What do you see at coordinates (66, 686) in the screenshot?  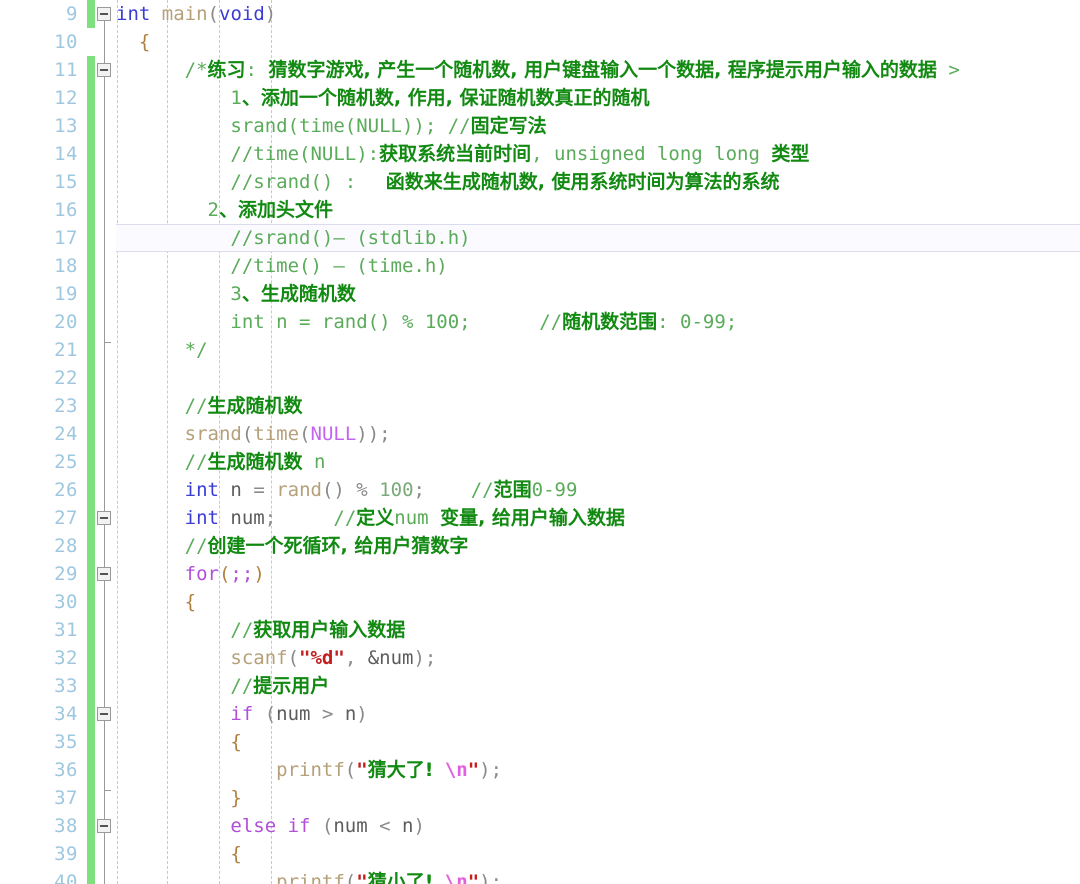 I see `line-number: 33` at bounding box center [66, 686].